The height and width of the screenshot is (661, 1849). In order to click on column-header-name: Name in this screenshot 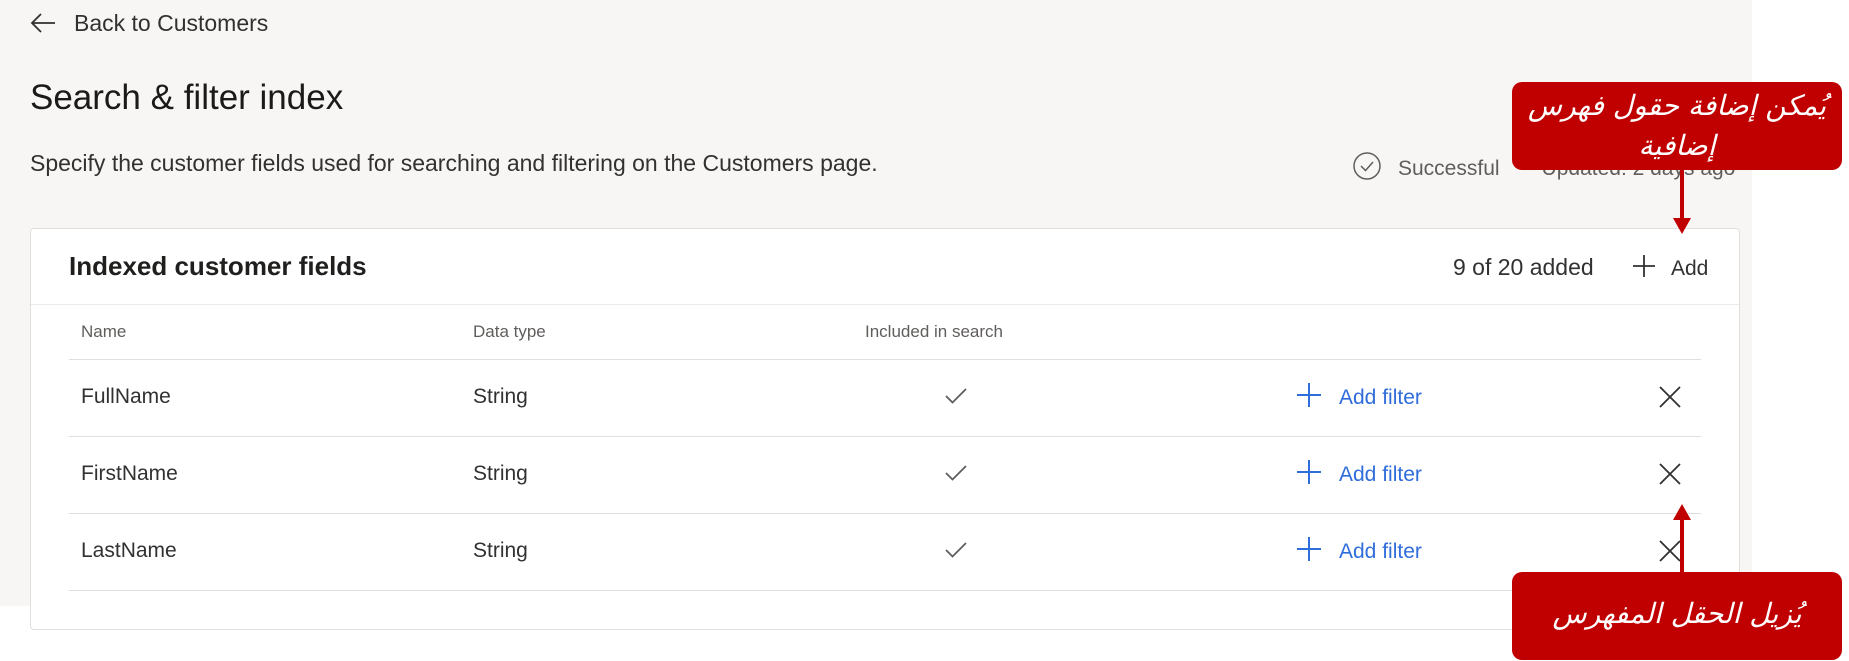, I will do `click(103, 332)`.